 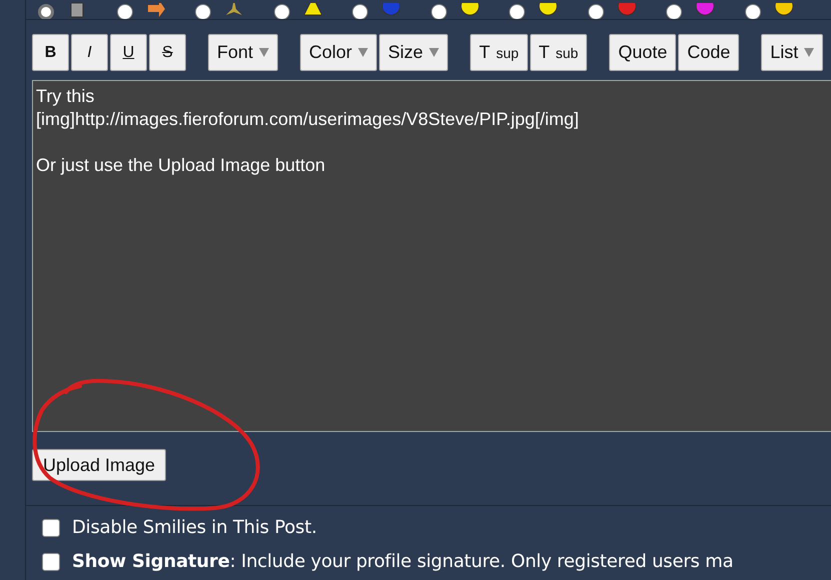 I want to click on dropdown-button: List, so click(x=792, y=52).